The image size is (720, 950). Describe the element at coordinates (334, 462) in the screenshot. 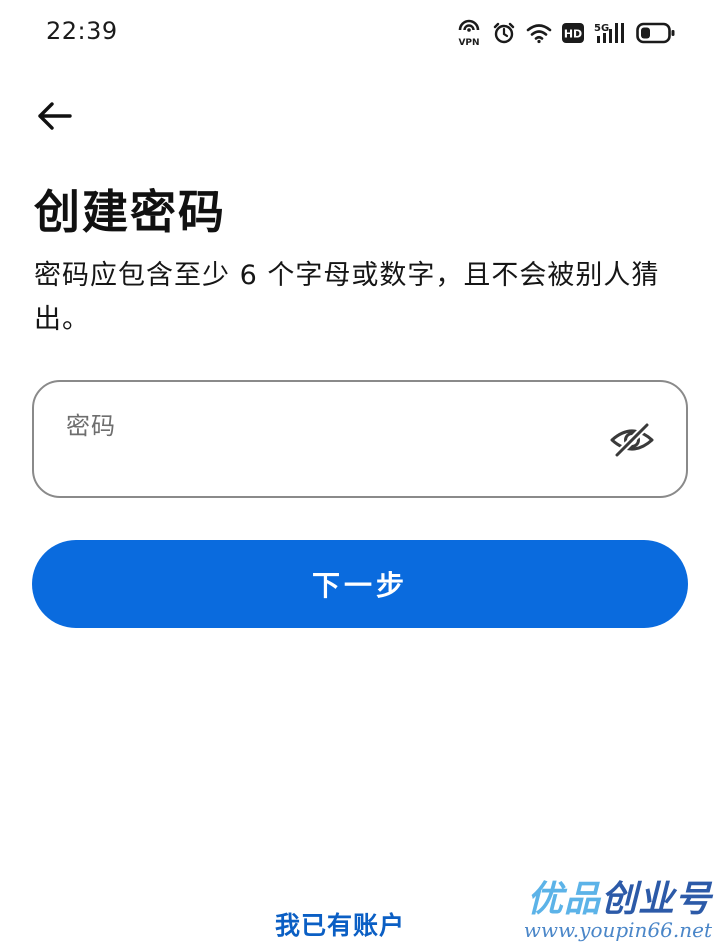

I see `password-input` at that location.